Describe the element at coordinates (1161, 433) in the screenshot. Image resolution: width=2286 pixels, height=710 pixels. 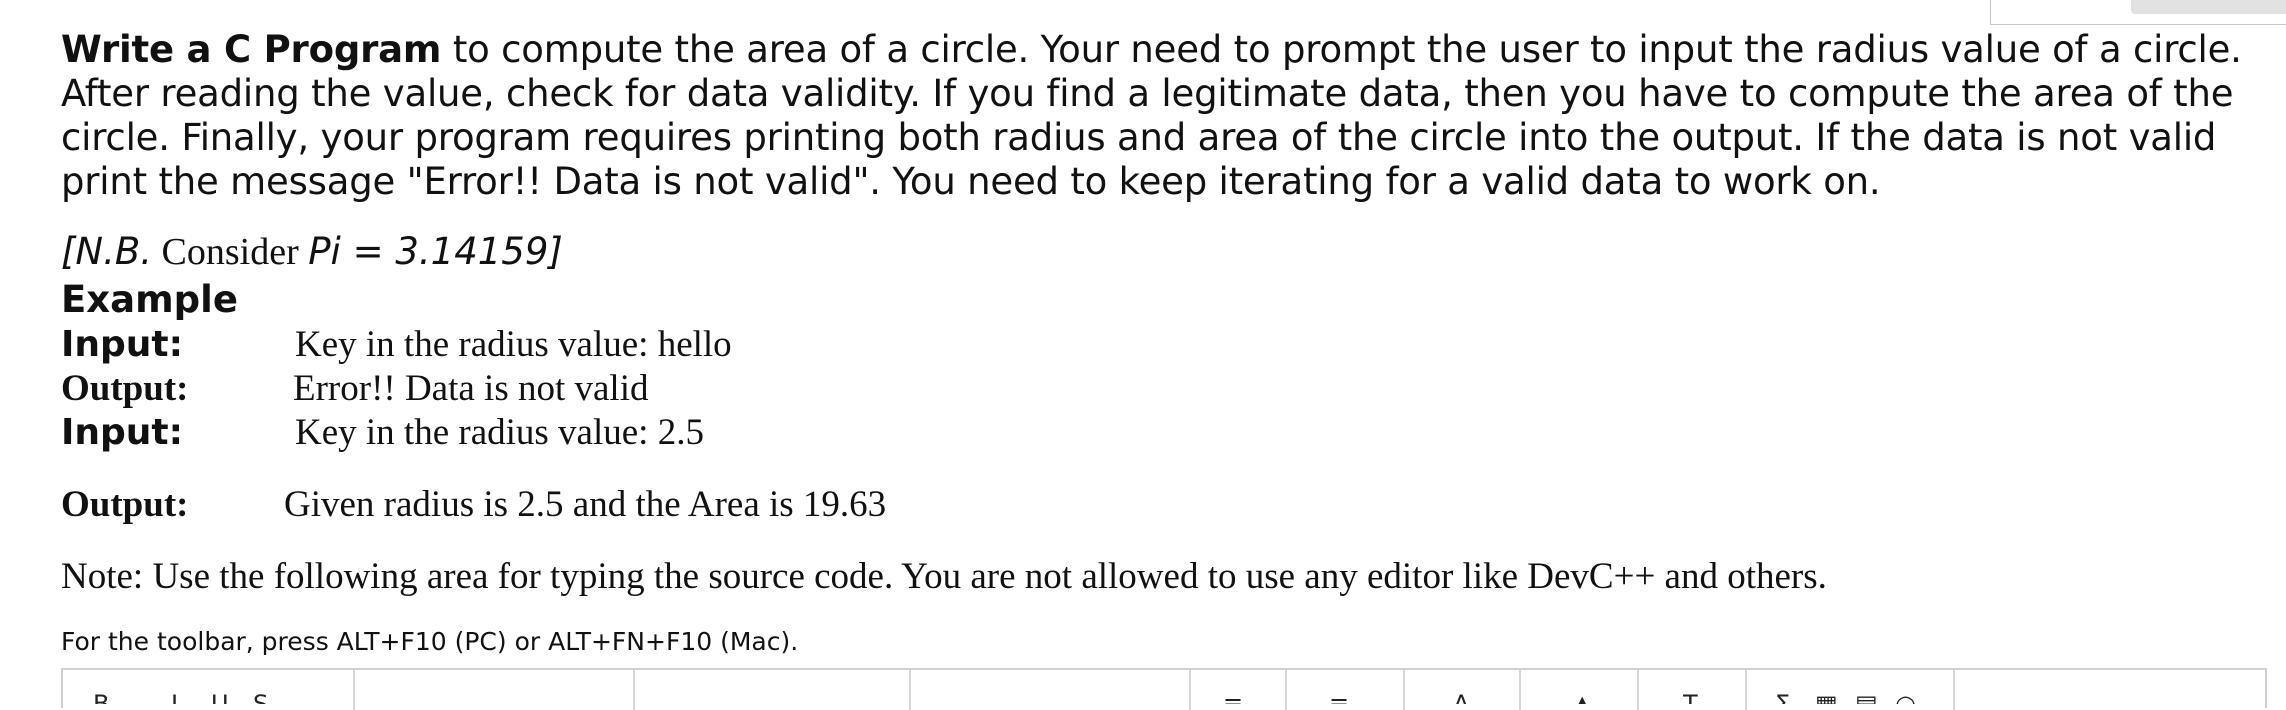
I see `io-row: Input: Key in the radius value: 2.5` at that location.